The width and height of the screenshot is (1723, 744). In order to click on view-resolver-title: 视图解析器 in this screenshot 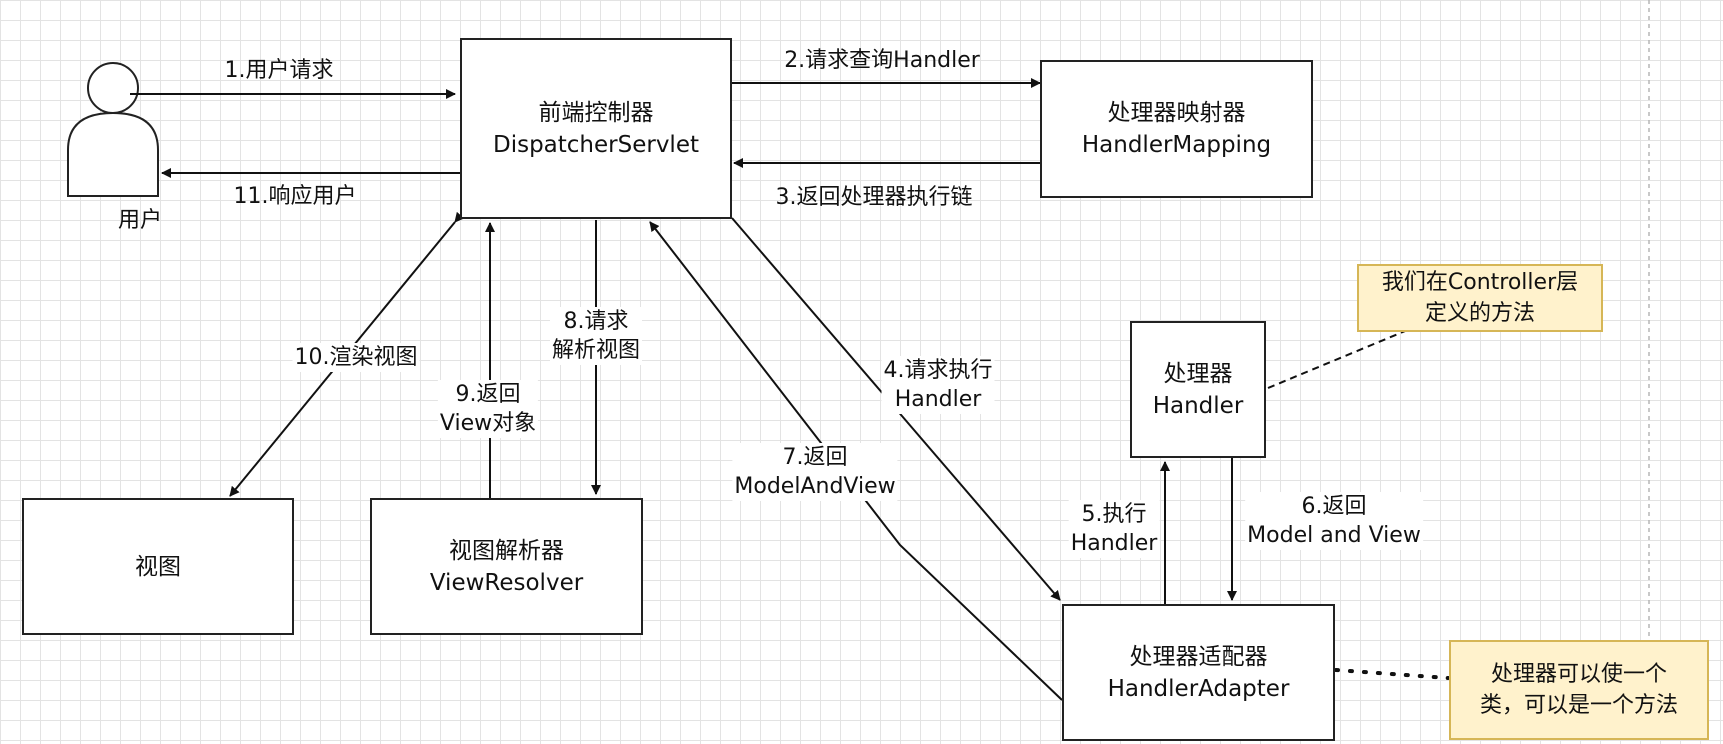, I will do `click(506, 550)`.